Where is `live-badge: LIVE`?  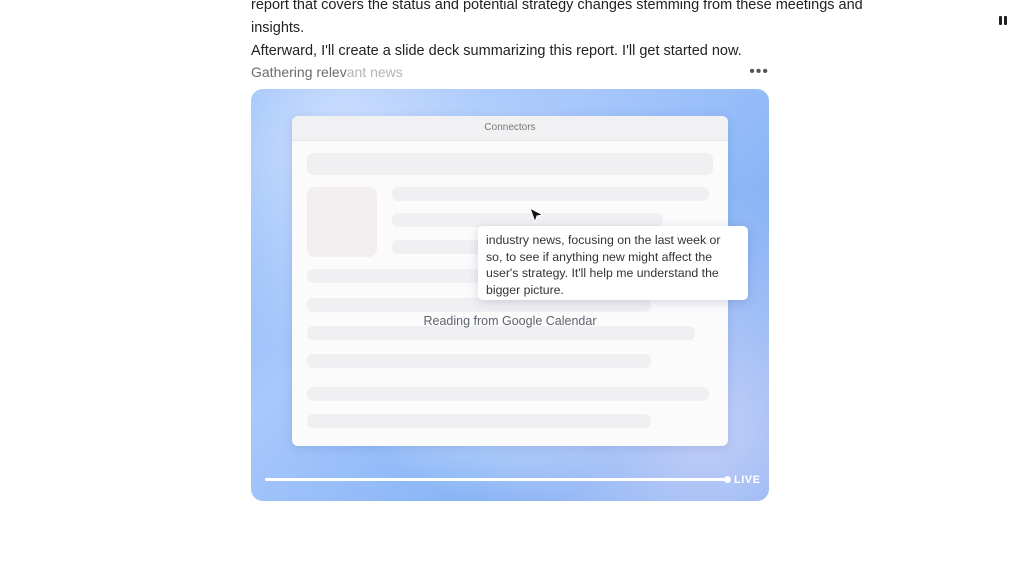 live-badge: LIVE is located at coordinates (747, 480).